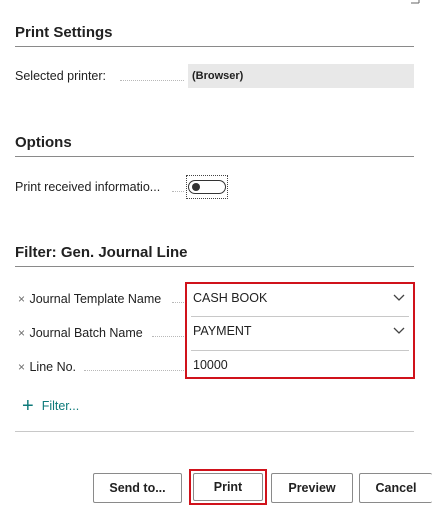 The width and height of the screenshot is (432, 512). Describe the element at coordinates (300, 299) in the screenshot. I see `filter-value-template-select: CASH BOOK` at that location.